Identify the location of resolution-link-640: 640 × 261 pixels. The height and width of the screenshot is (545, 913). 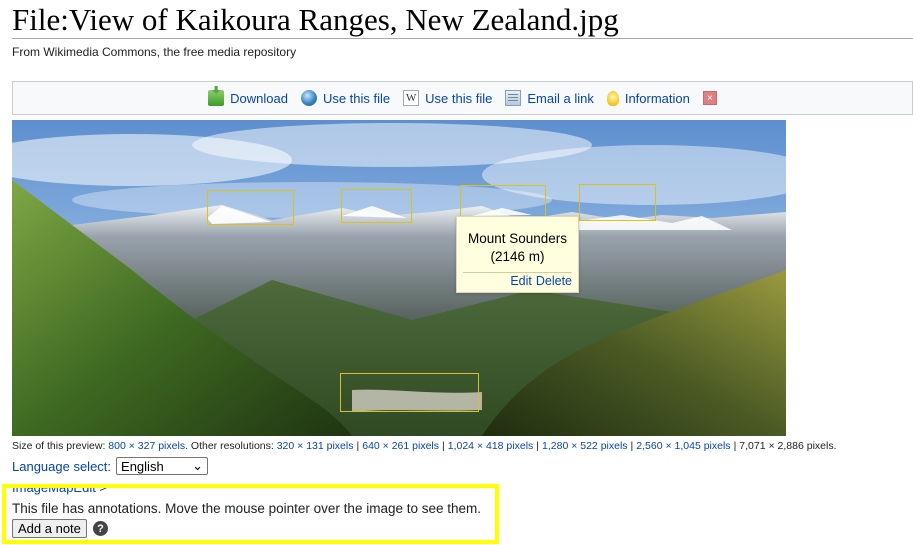
(400, 446).